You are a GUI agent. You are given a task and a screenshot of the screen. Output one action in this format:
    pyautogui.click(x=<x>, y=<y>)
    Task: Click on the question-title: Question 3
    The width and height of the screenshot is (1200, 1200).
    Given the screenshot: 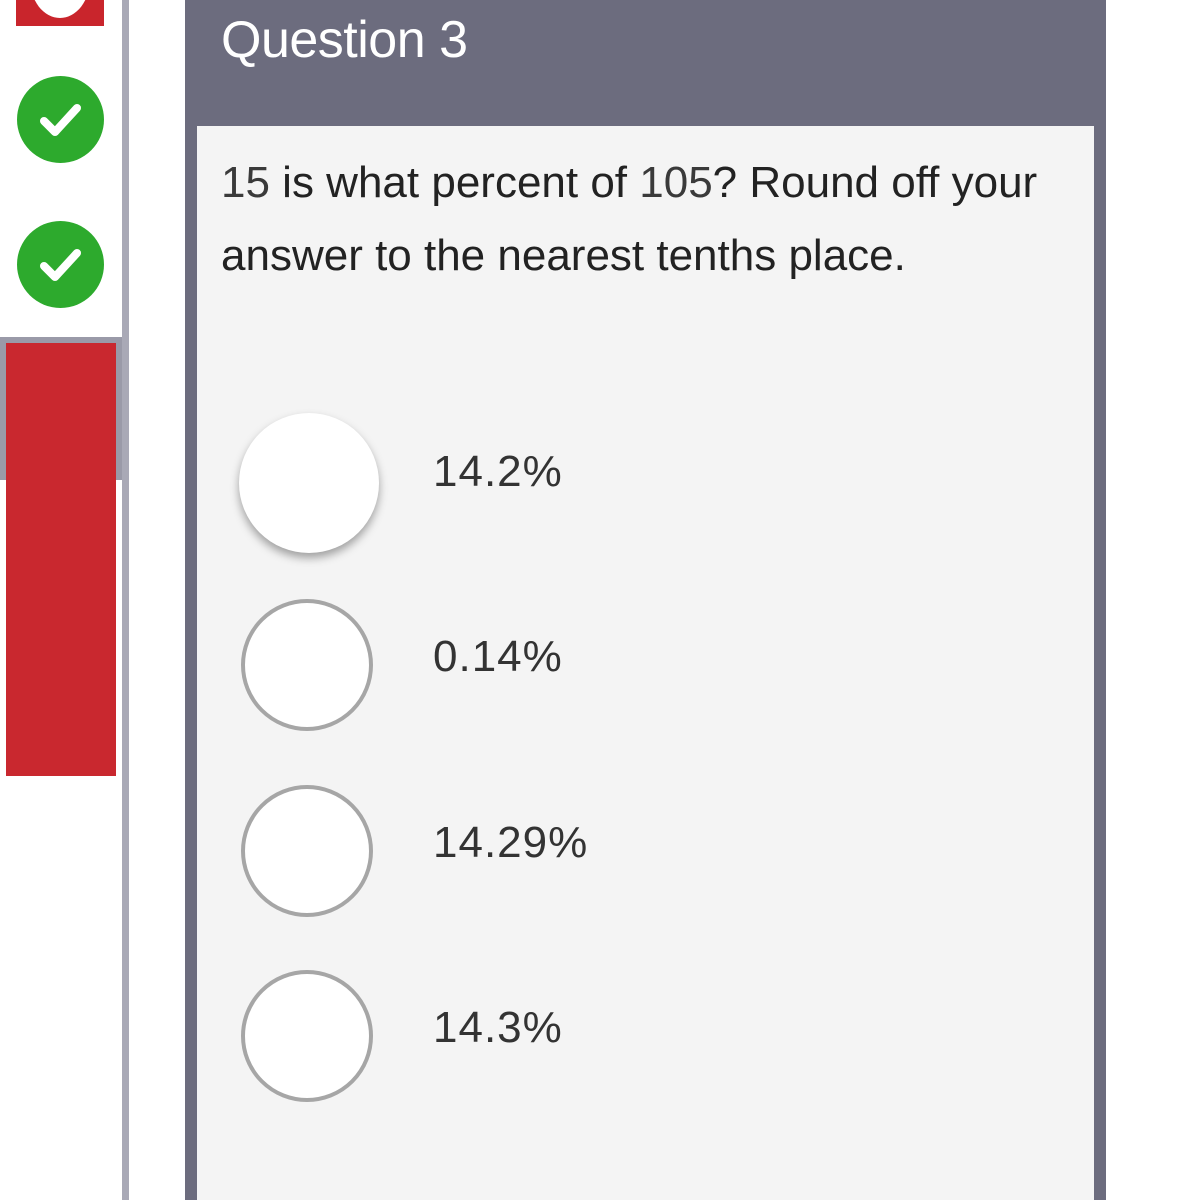 What is the action you would take?
    pyautogui.click(x=344, y=40)
    